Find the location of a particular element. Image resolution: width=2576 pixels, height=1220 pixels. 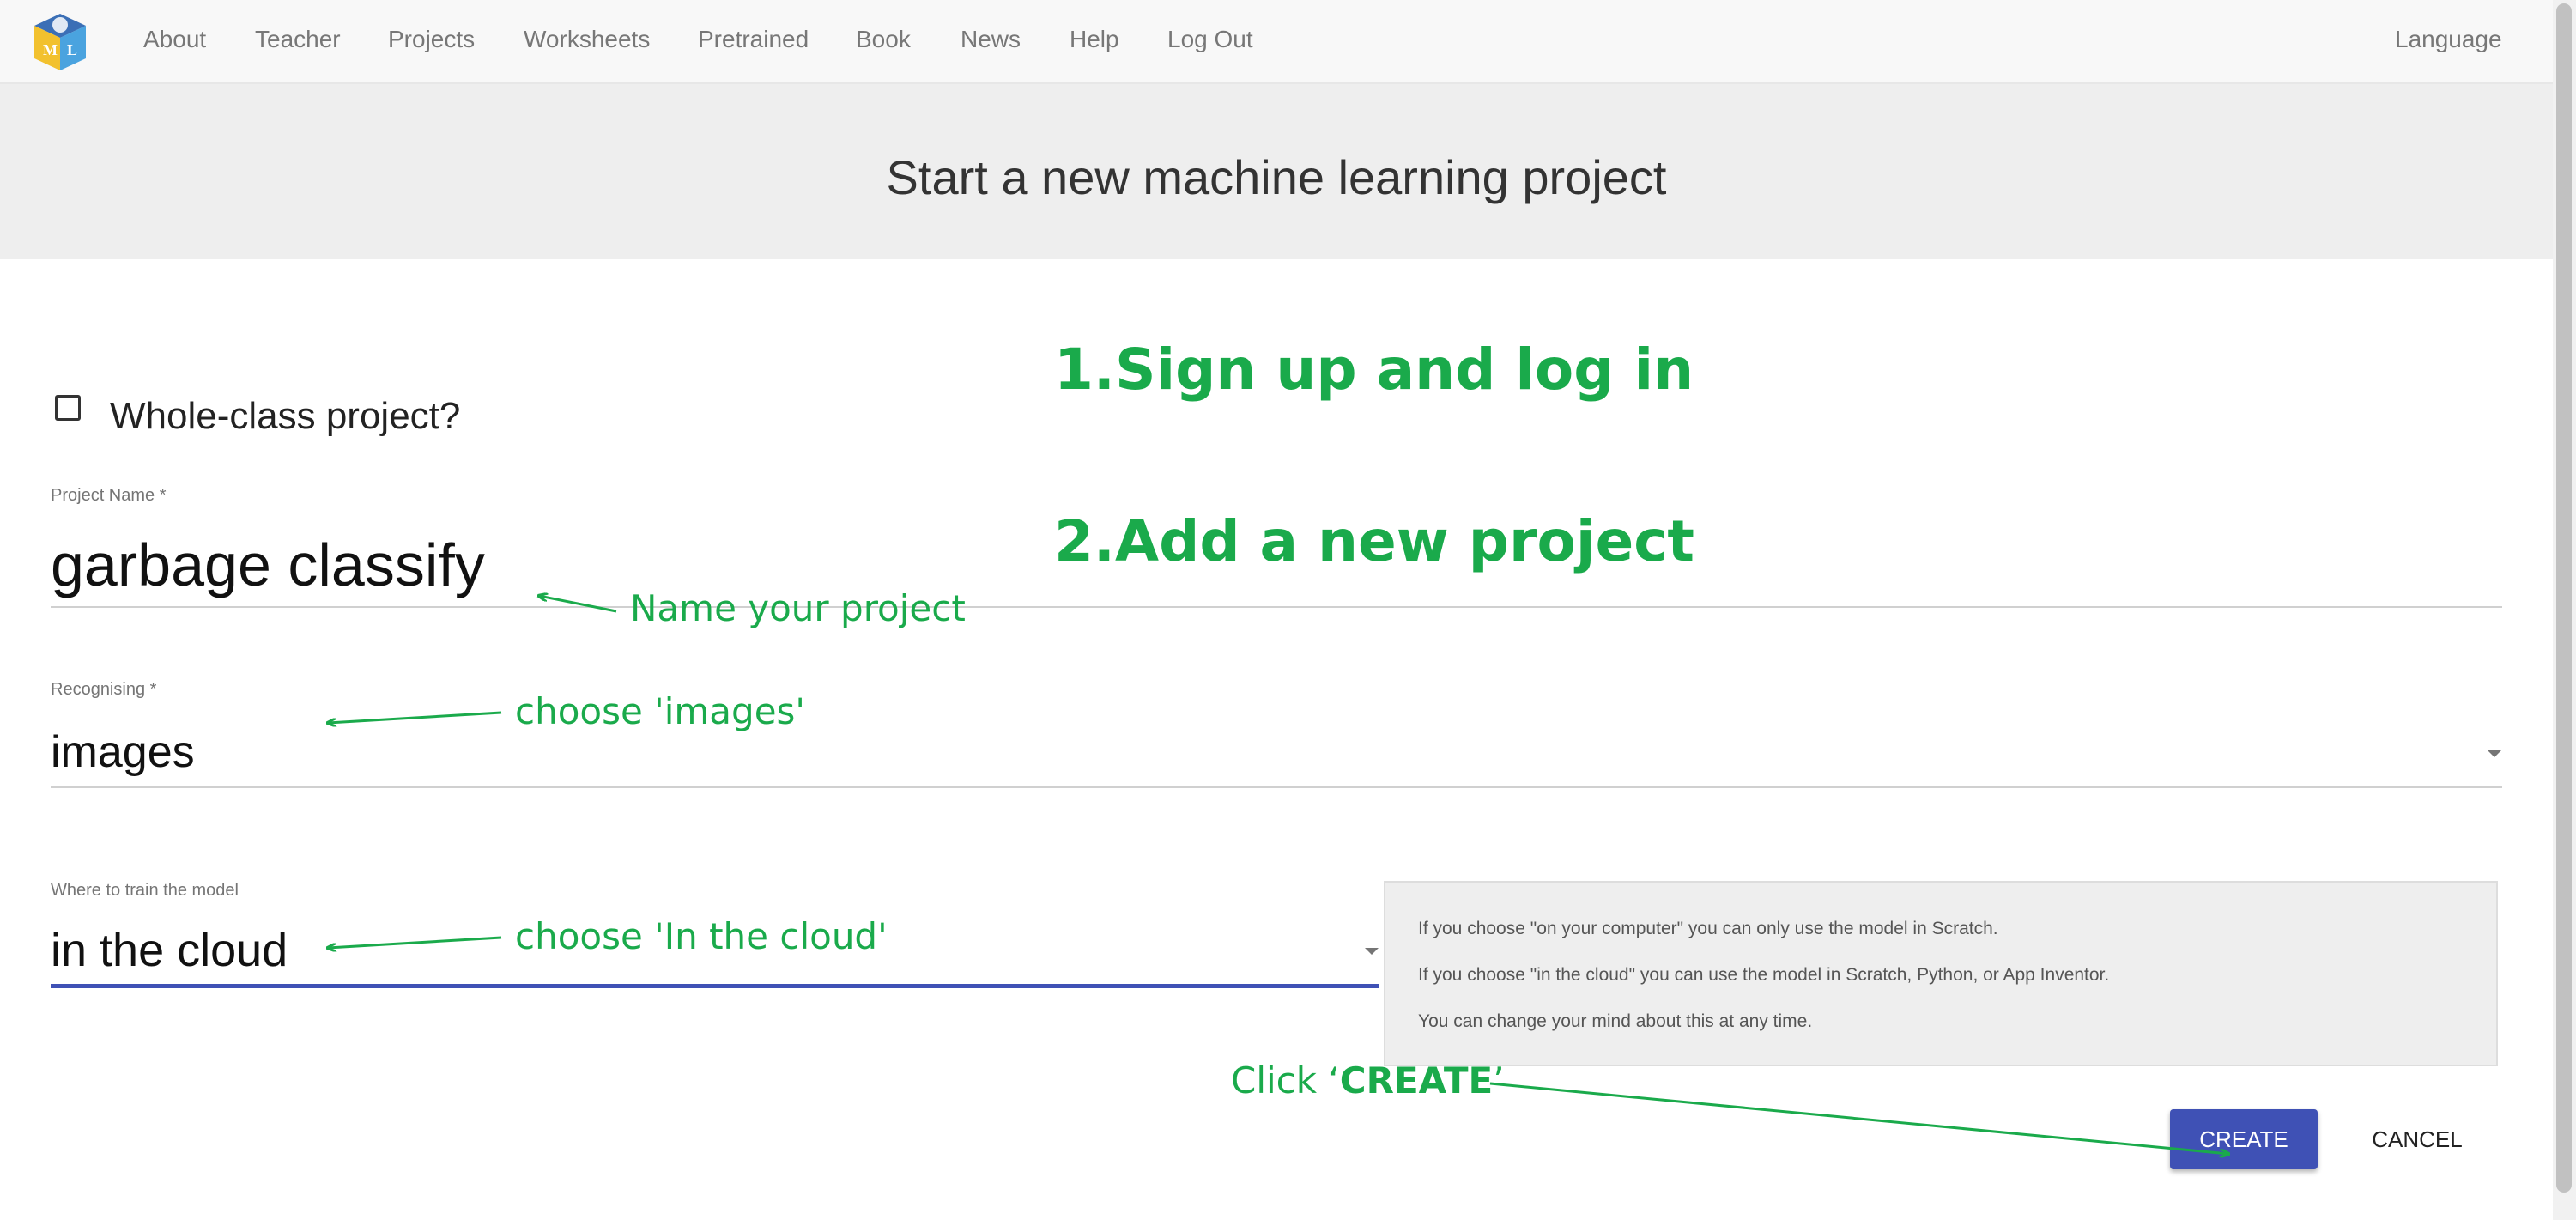

create-button: CREATE is located at coordinates (2244, 1139).